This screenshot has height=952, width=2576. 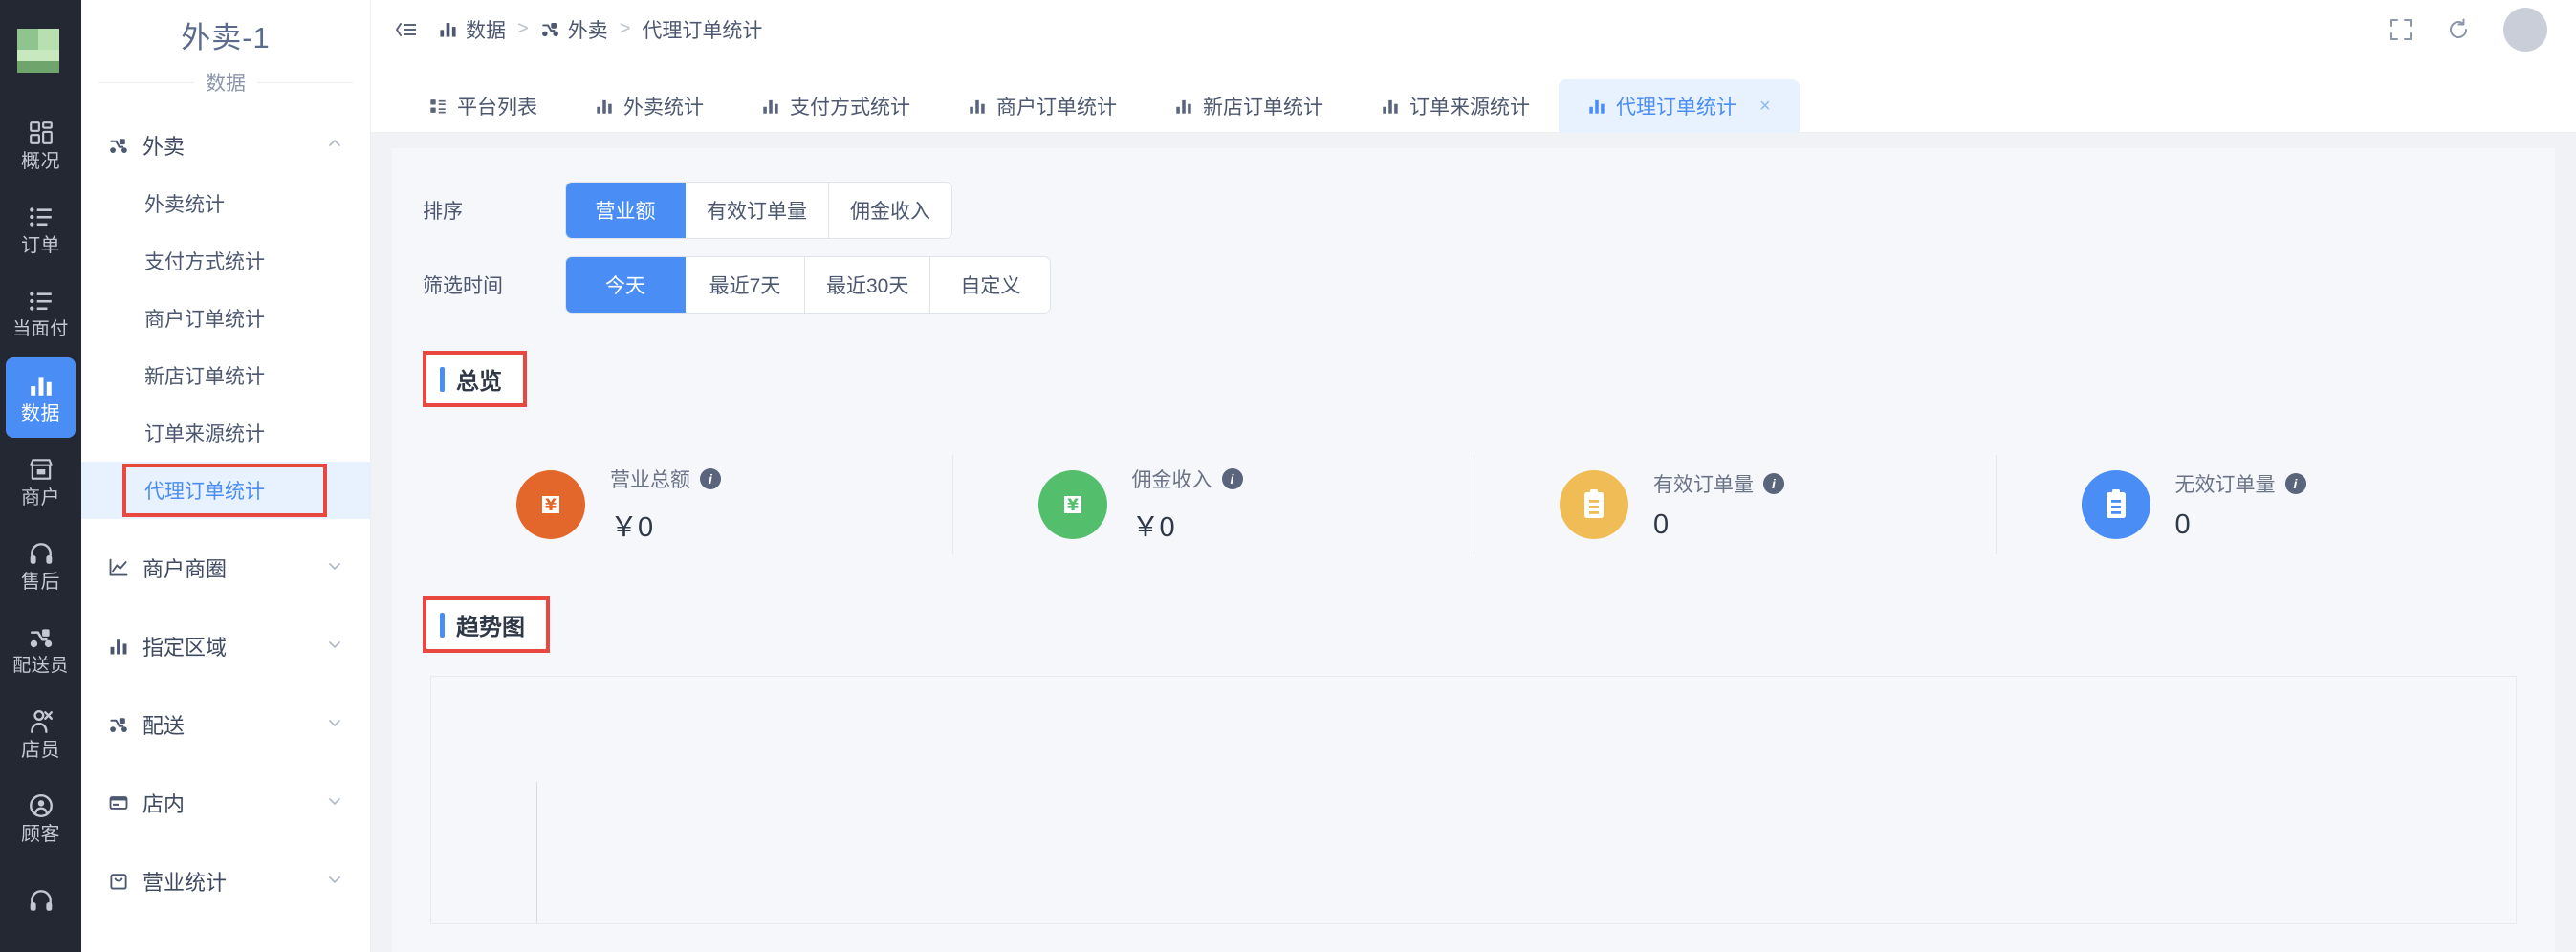 What do you see at coordinates (1703, 484) in the screenshot?
I see `stat-card-label: 有效订单量` at bounding box center [1703, 484].